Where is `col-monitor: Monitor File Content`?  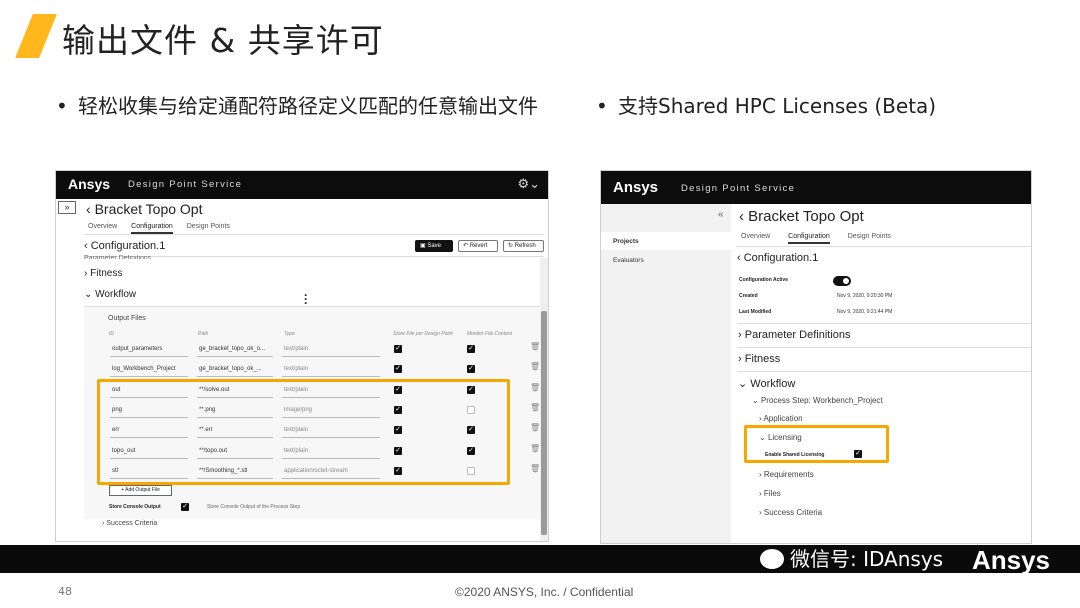
col-monitor: Monitor File Content is located at coordinates (490, 334).